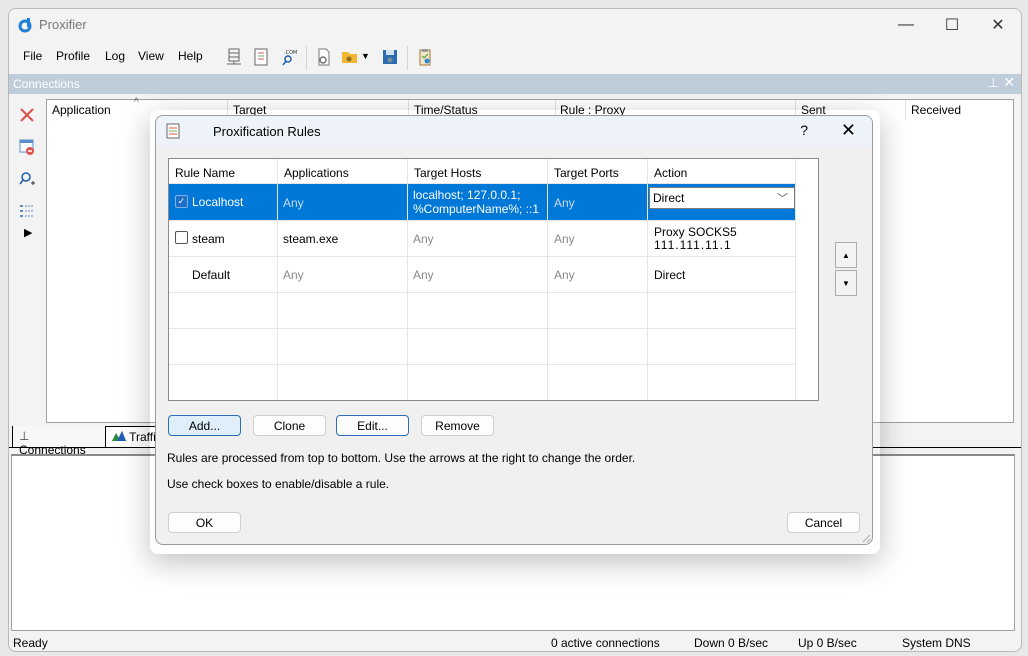  What do you see at coordinates (782, 199) in the screenshot?
I see `chevron-down-icon: ﹀` at bounding box center [782, 199].